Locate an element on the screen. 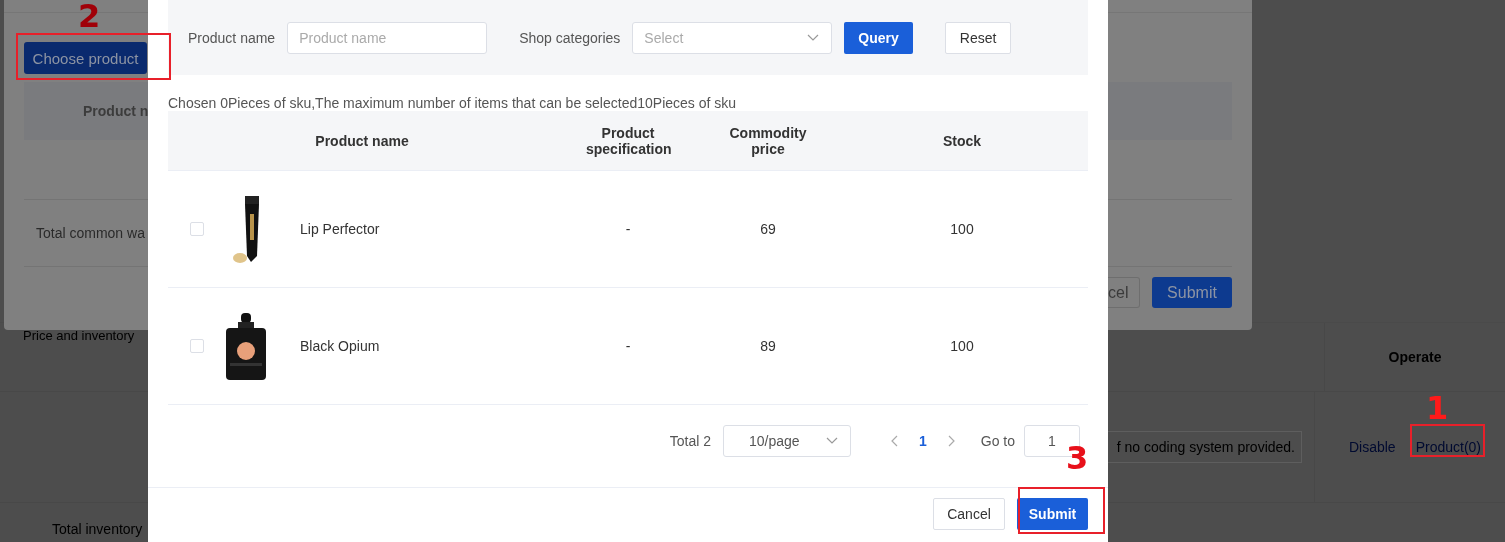 This screenshot has height=542, width=1505. annotation-number: 1 is located at coordinates (1437, 408).